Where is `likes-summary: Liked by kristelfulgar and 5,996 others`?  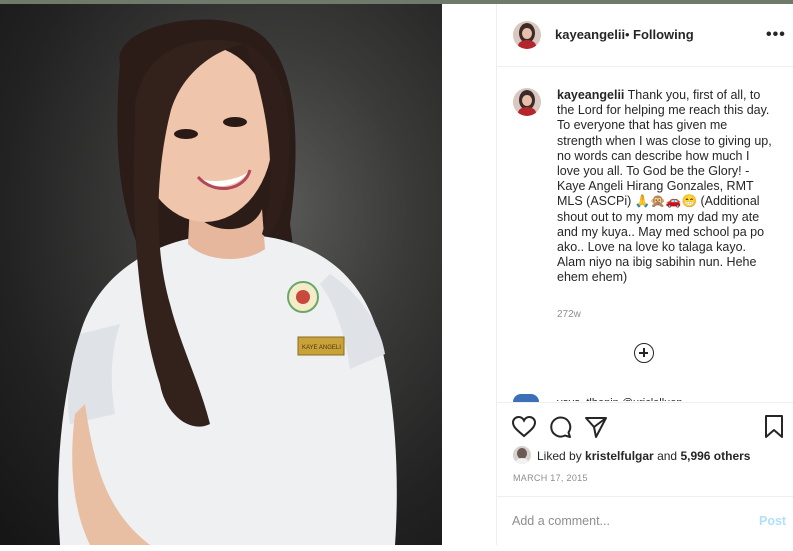
likes-summary: Liked by kristelfulgar and 5,996 others is located at coordinates (643, 456).